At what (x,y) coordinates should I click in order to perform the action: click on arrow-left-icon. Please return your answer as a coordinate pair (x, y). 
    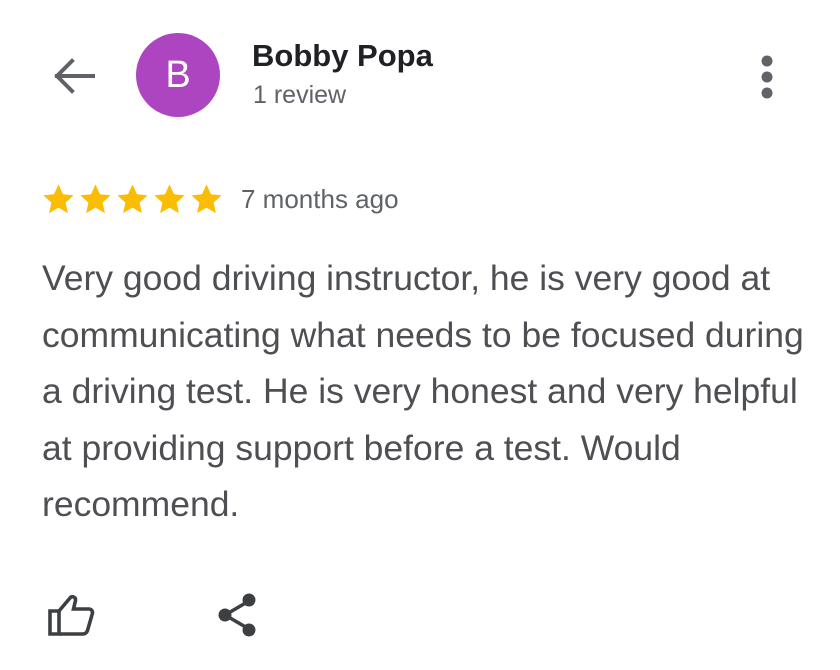
    Looking at the image, I should click on (74, 76).